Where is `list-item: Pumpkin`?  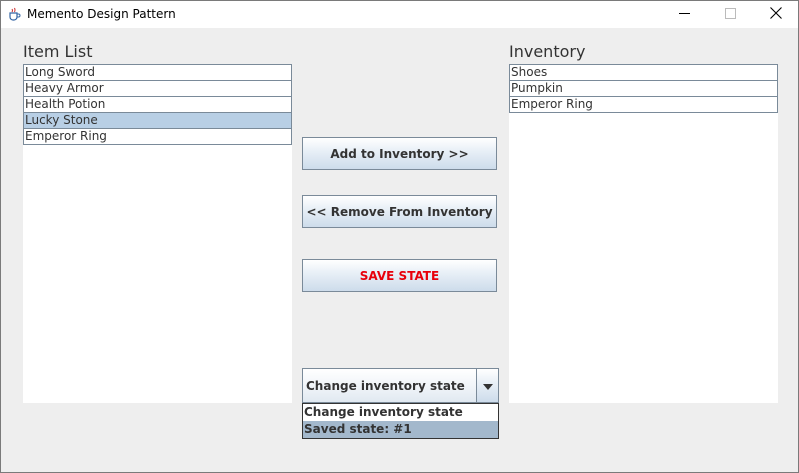 list-item: Pumpkin is located at coordinates (643, 89).